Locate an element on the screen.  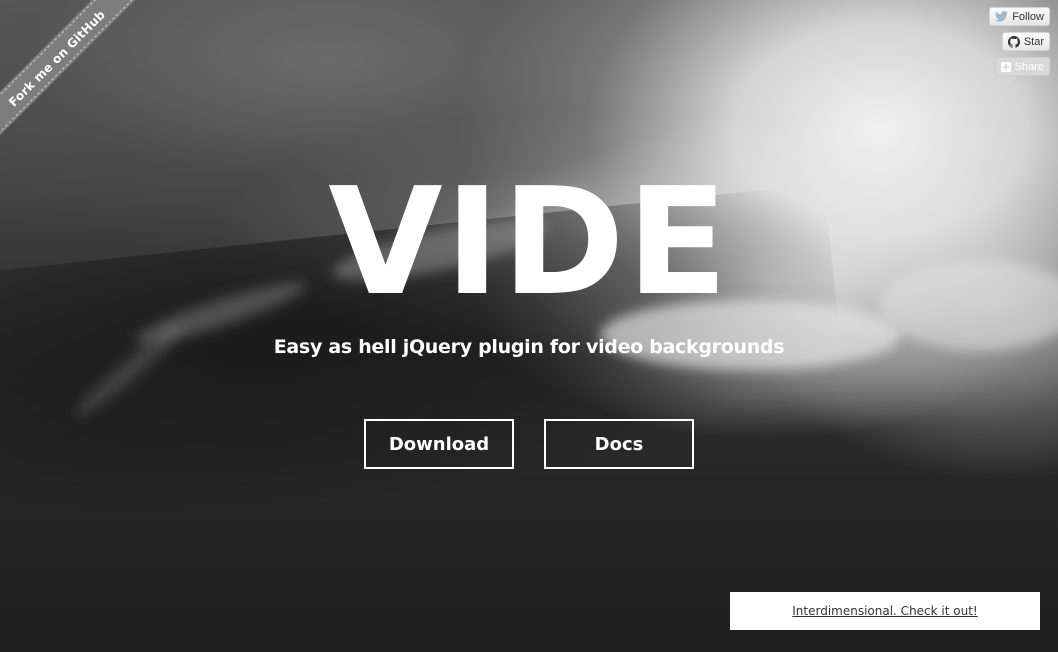
twitter-follow-button: Follow is located at coordinates (1019, 16).